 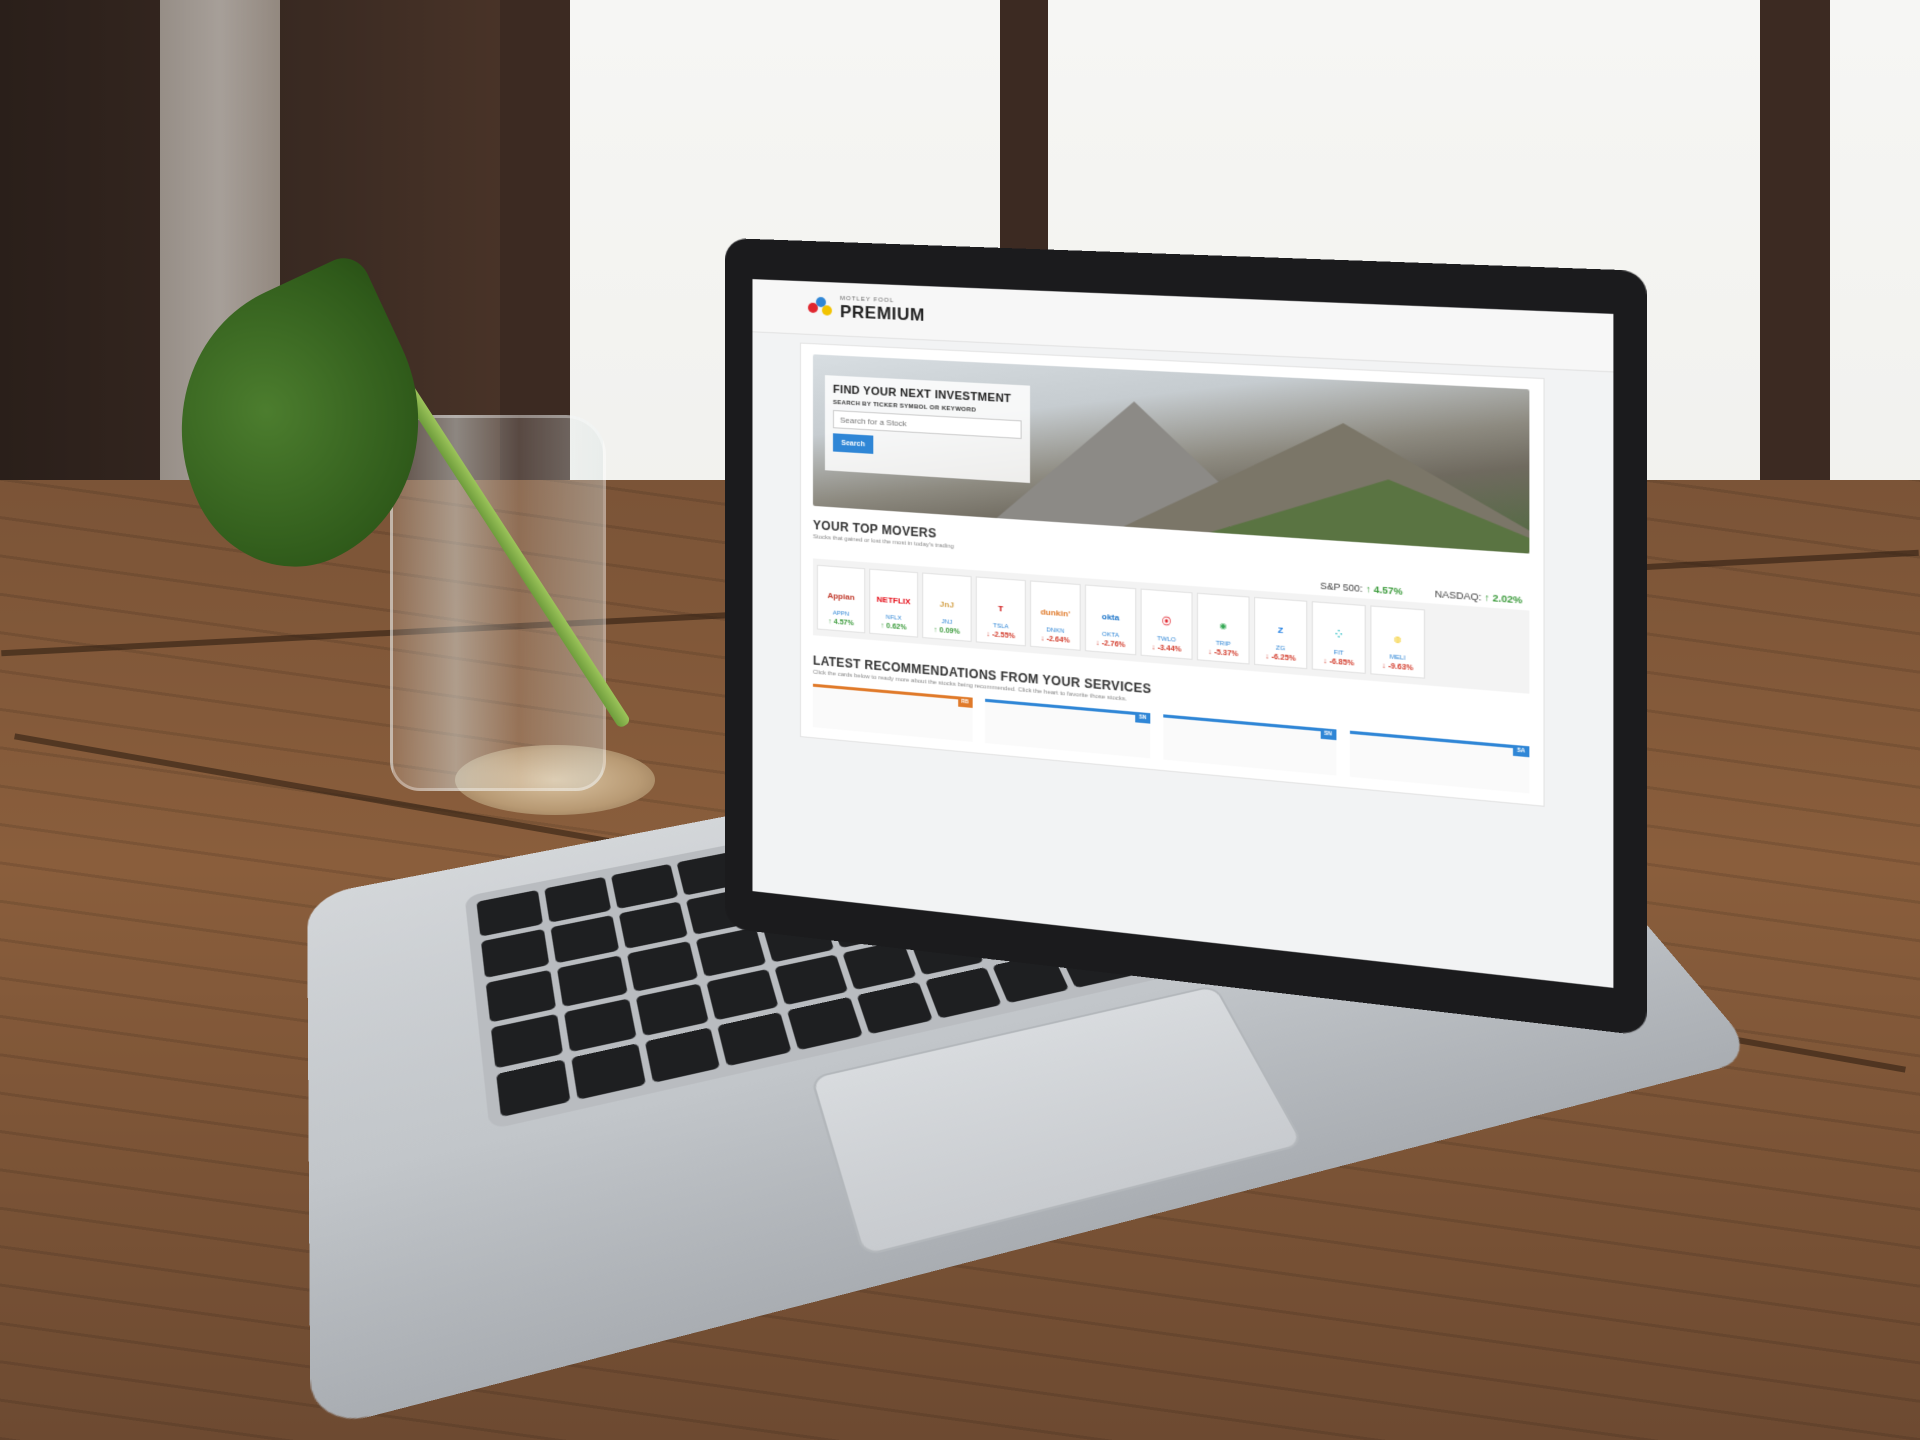 What do you see at coordinates (965, 702) in the screenshot?
I see `service-badge: RB` at bounding box center [965, 702].